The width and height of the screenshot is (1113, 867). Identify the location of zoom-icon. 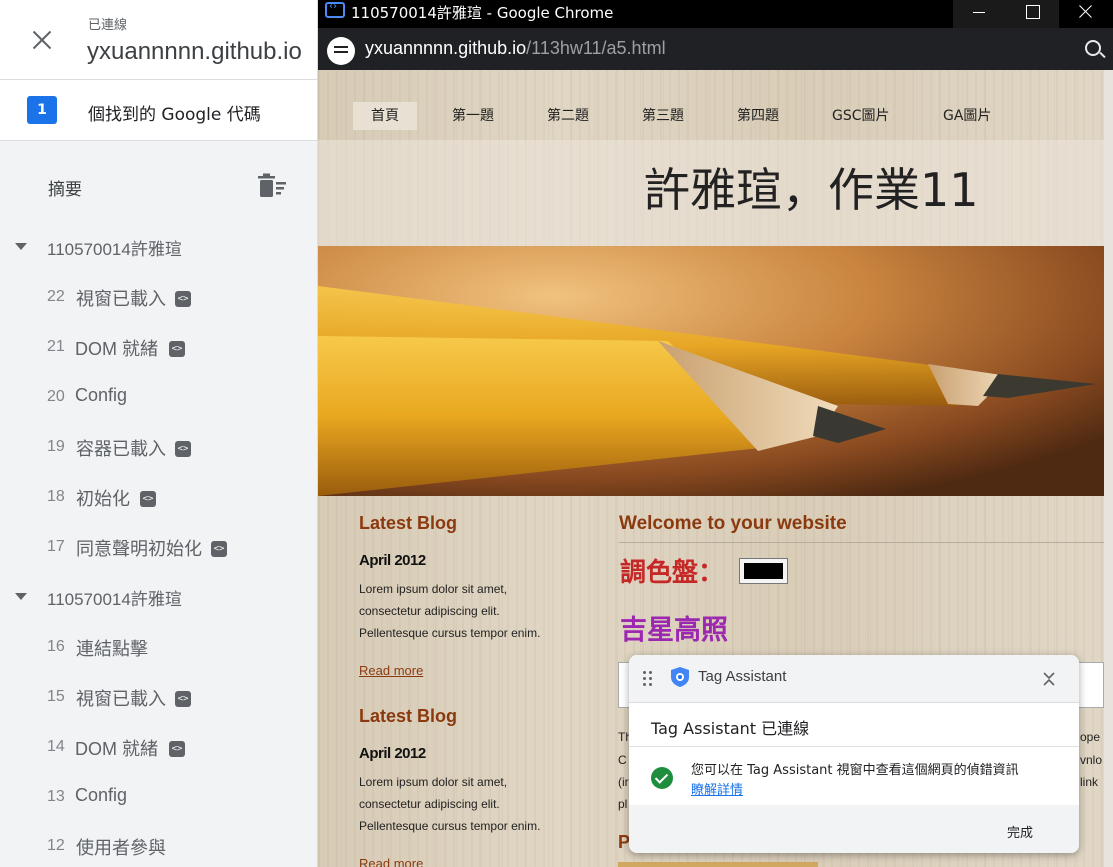
(1093, 48).